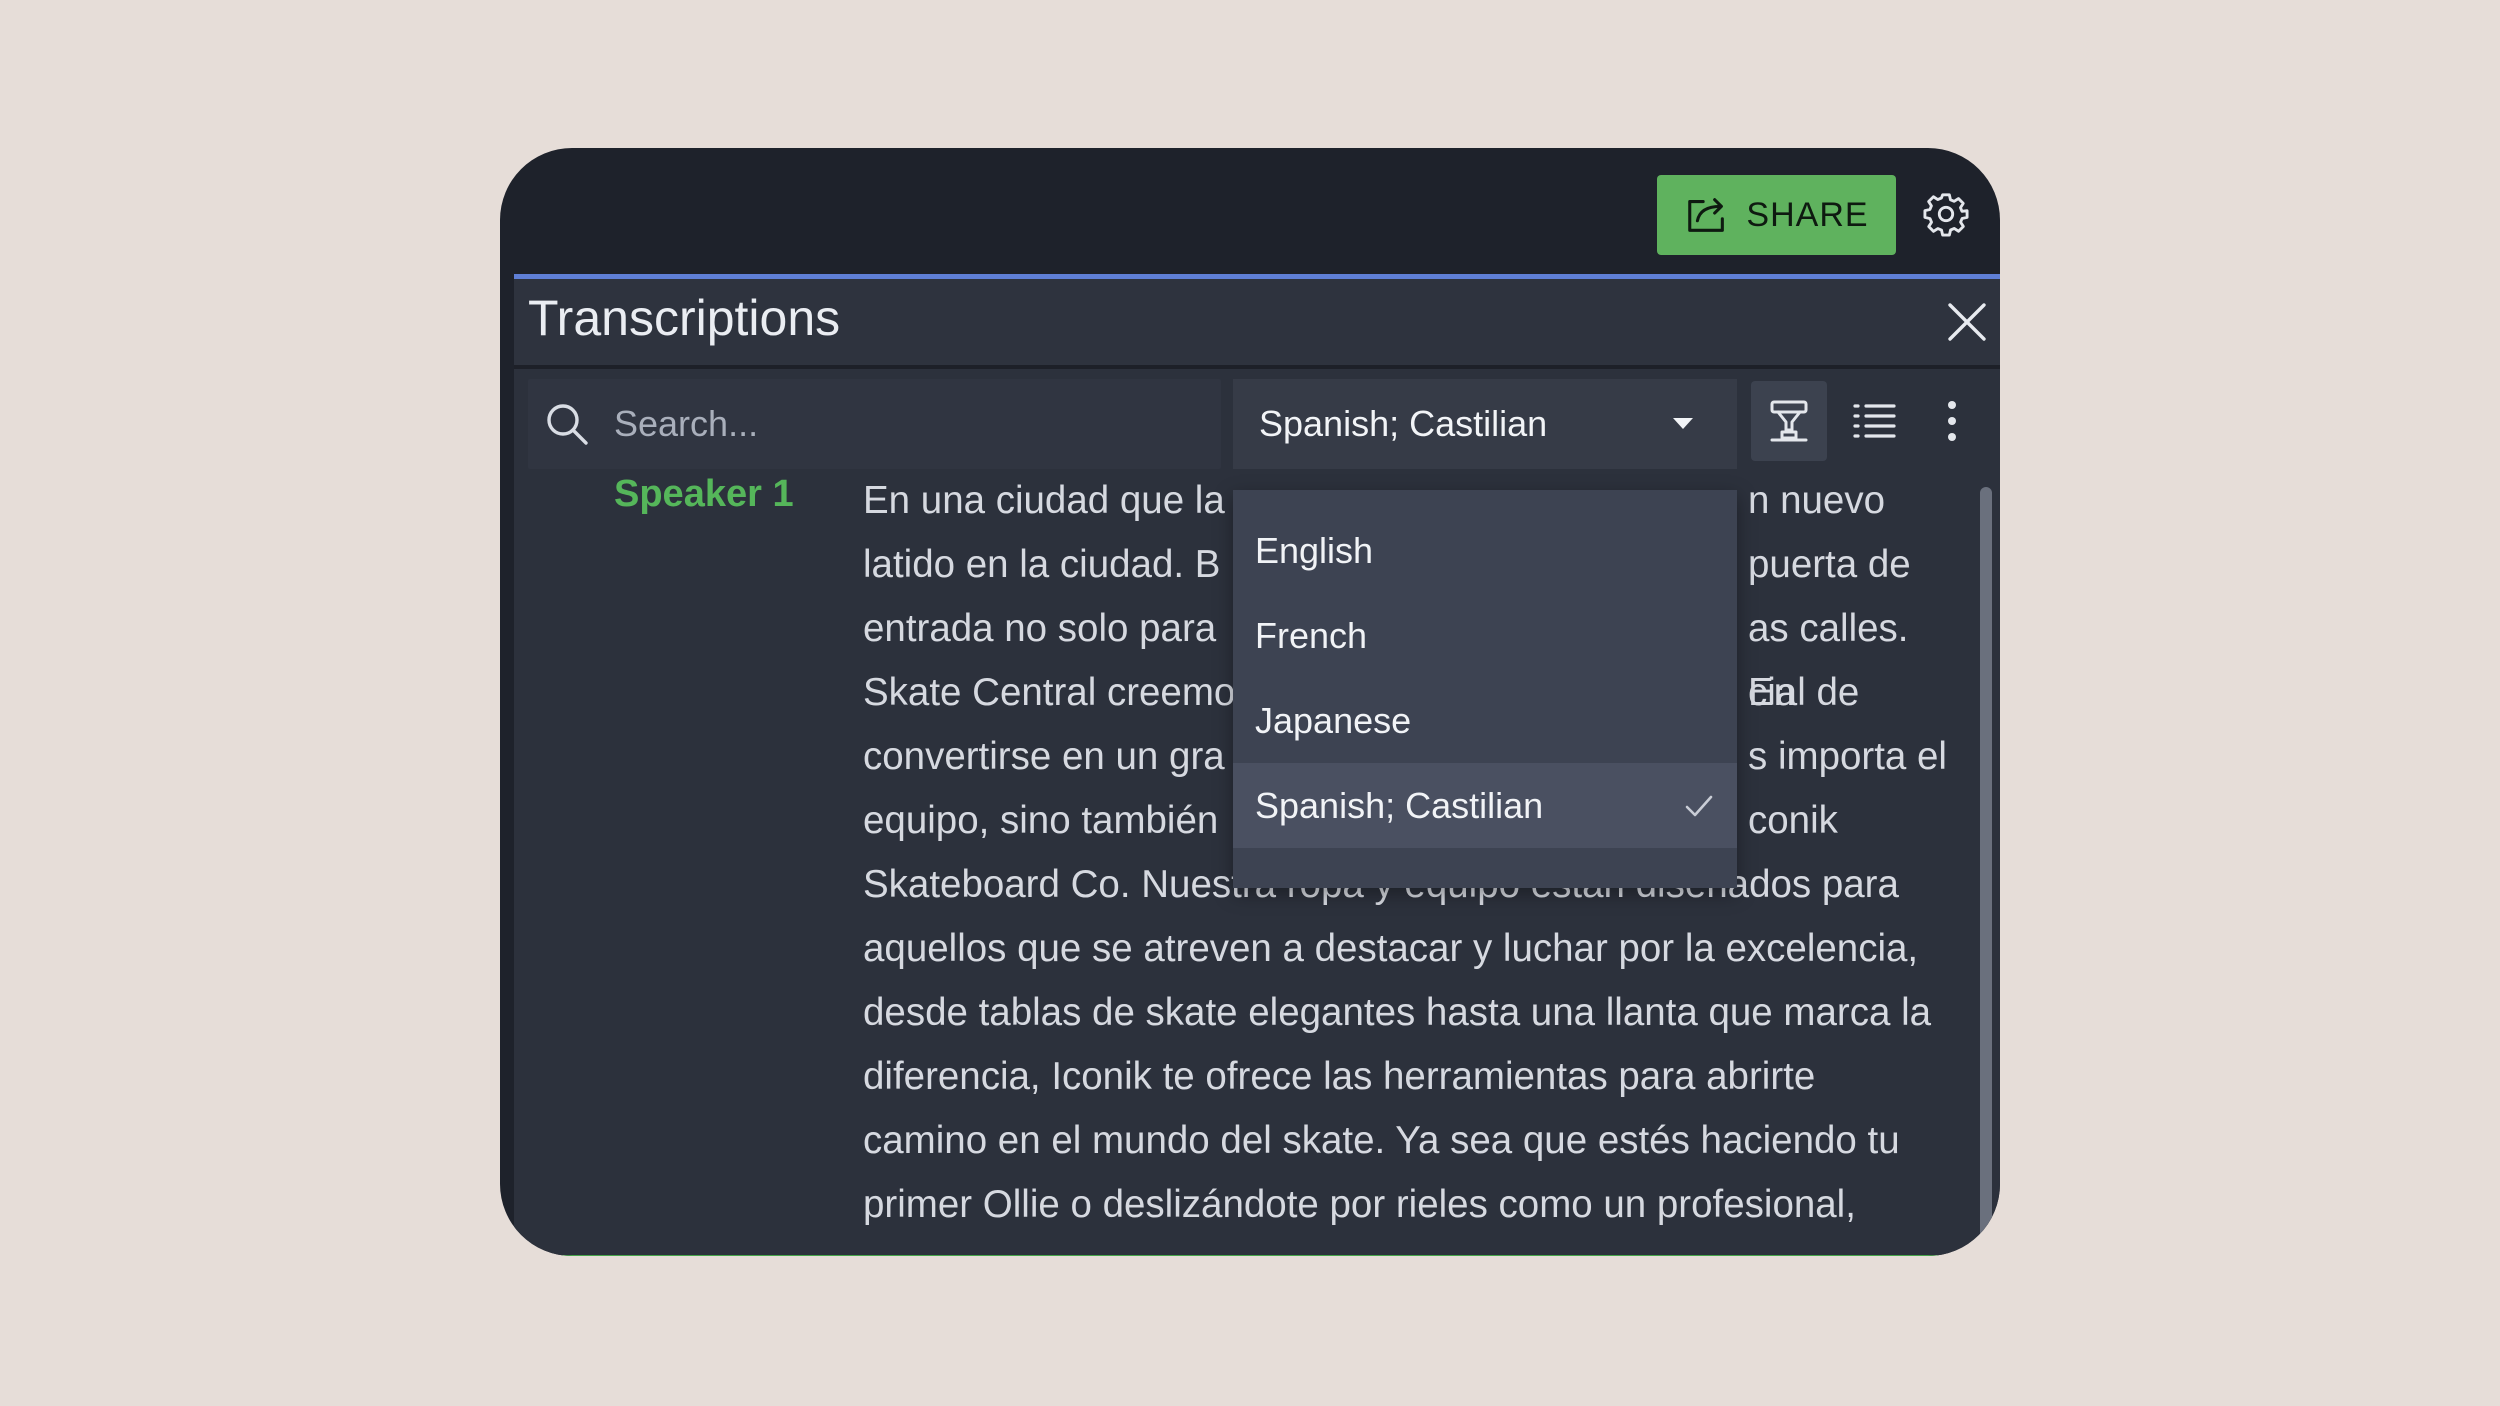  What do you see at coordinates (1333, 720) in the screenshot?
I see `language-option-label: Japanese` at bounding box center [1333, 720].